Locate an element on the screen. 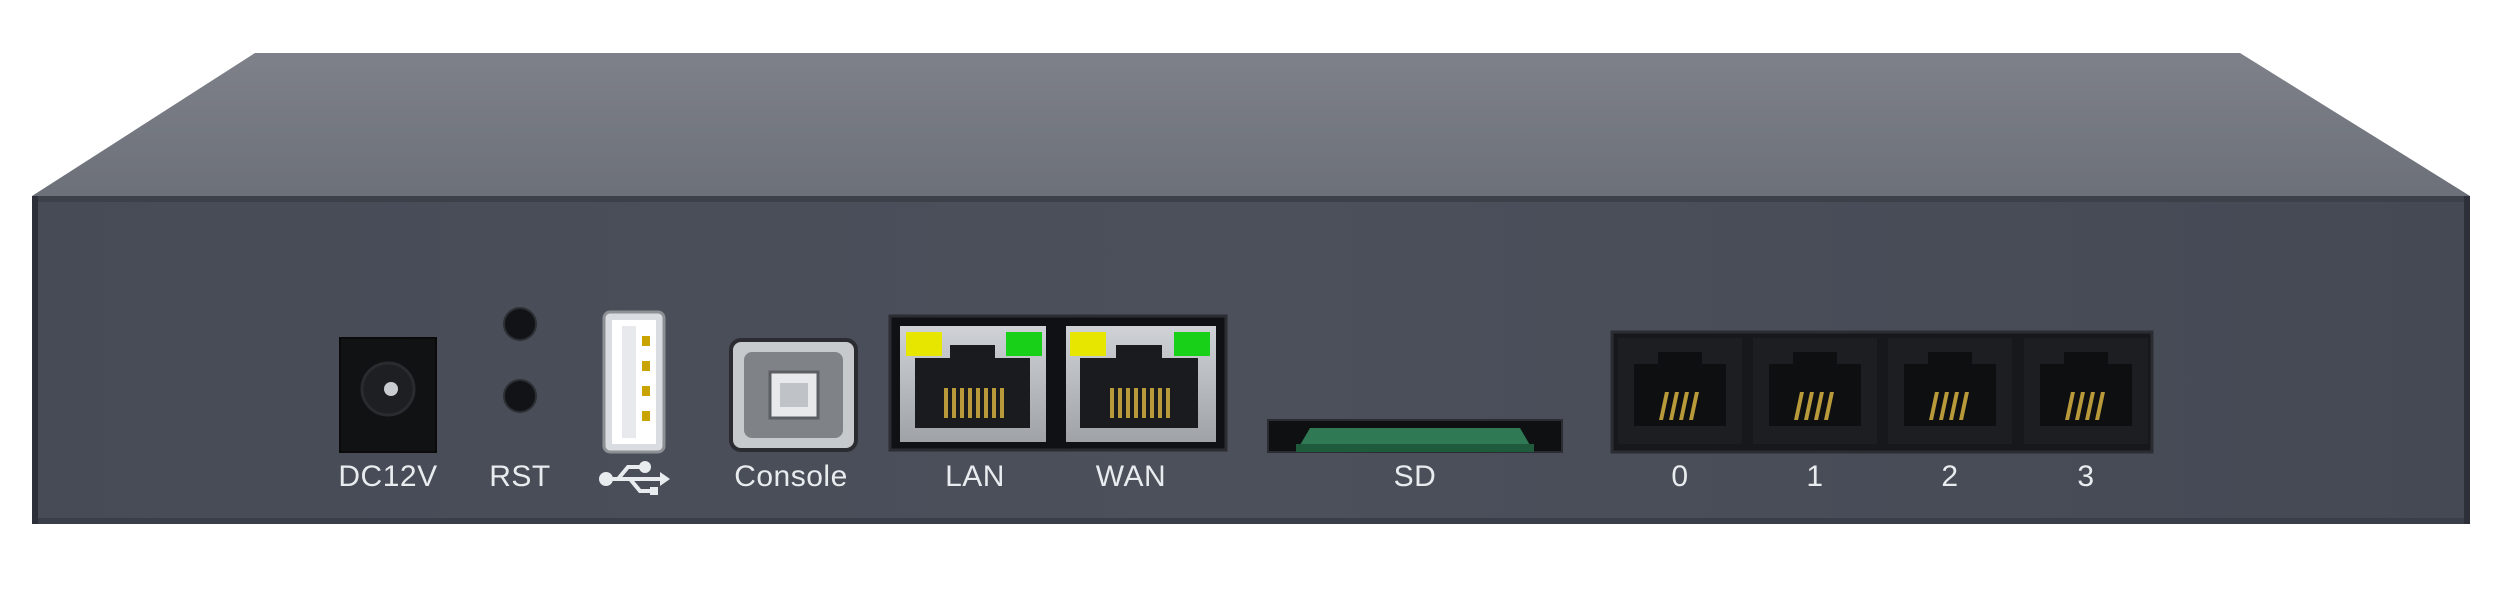 The width and height of the screenshot is (2516, 604). lan-led-green is located at coordinates (1024, 344).